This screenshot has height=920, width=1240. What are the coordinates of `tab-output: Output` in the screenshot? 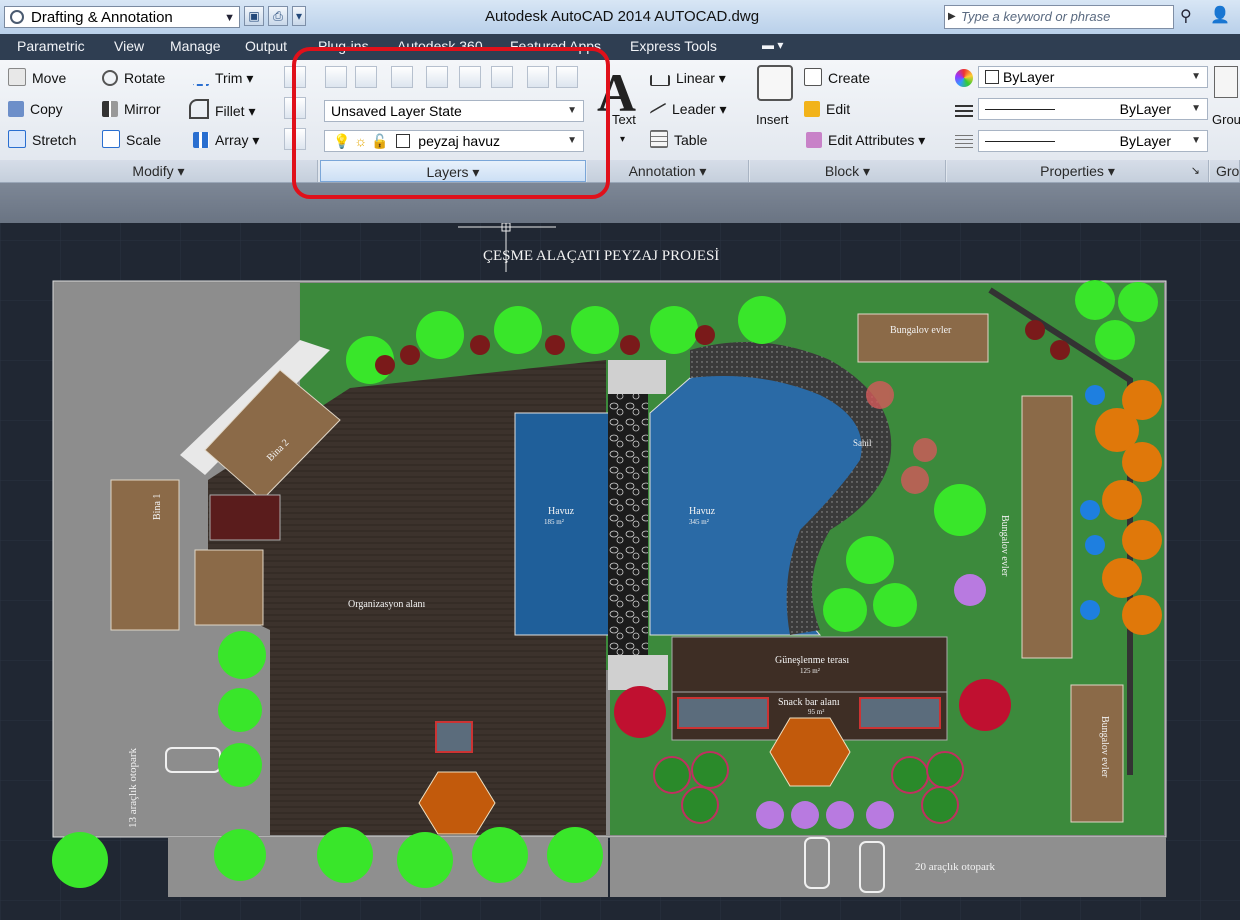 It's located at (266, 46).